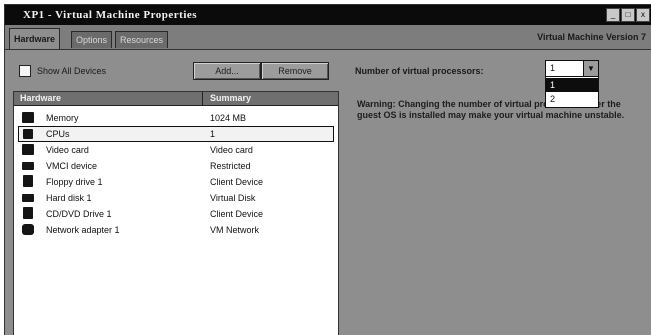 This screenshot has height=335, width=651. Describe the element at coordinates (228, 118) in the screenshot. I see `hardware-summary: 1024 MB` at that location.